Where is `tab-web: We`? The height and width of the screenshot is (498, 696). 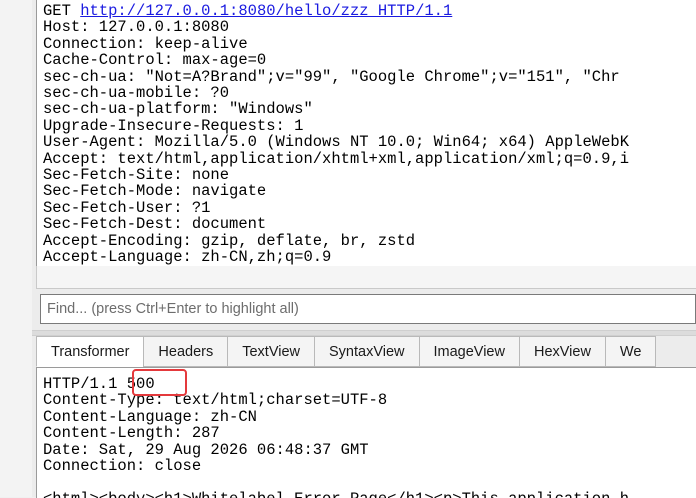 tab-web: We is located at coordinates (630, 351).